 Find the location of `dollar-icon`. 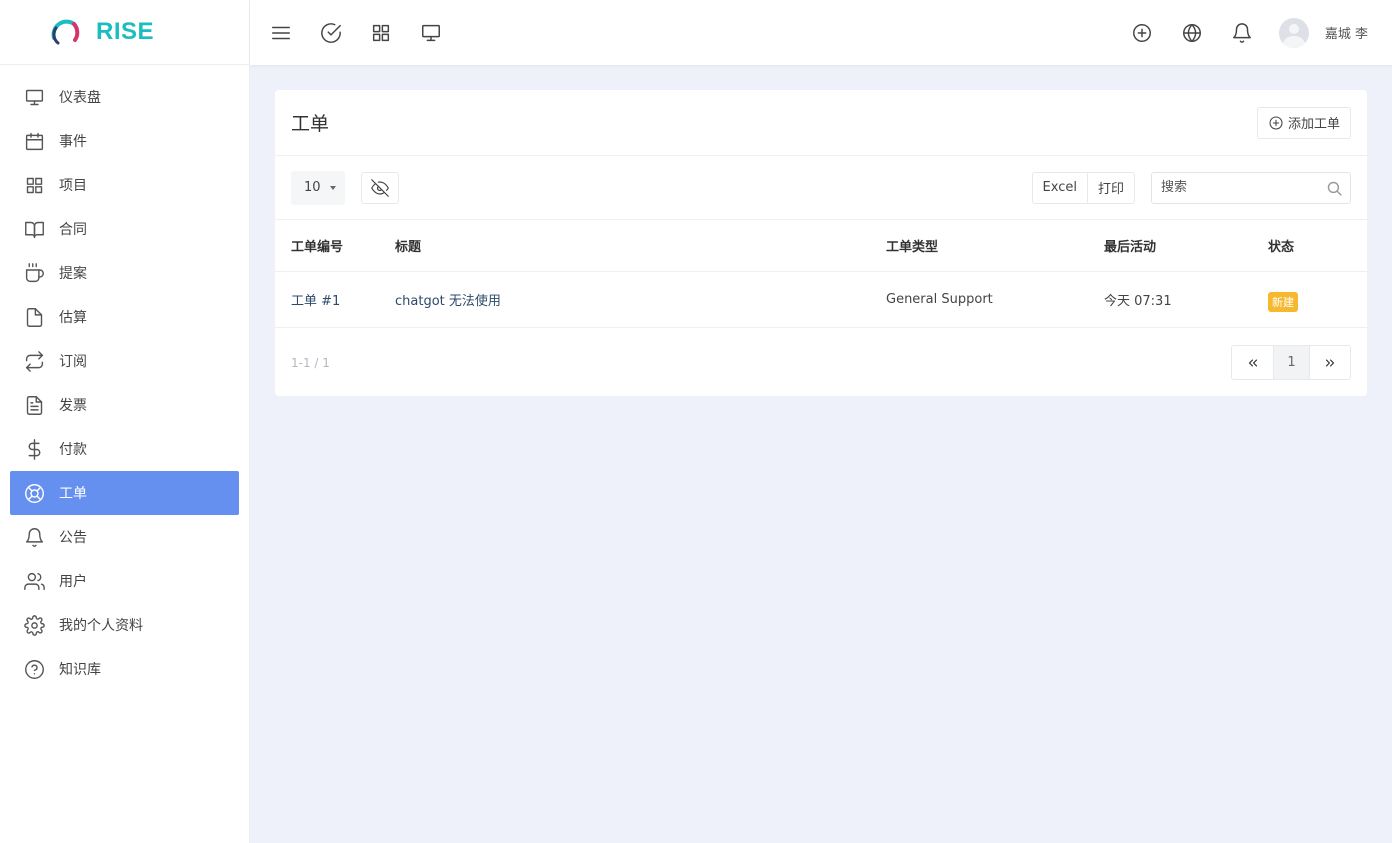

dollar-icon is located at coordinates (34, 449).